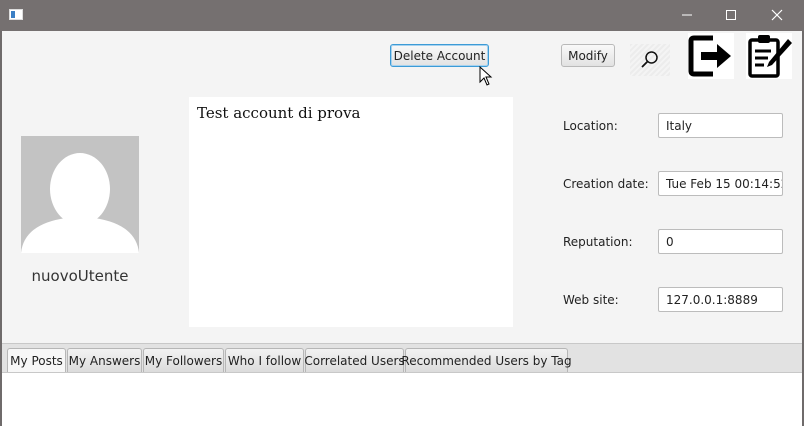 Image resolution: width=804 pixels, height=426 pixels. What do you see at coordinates (183, 360) in the screenshot?
I see `tab-my-followers: My Followers` at bounding box center [183, 360].